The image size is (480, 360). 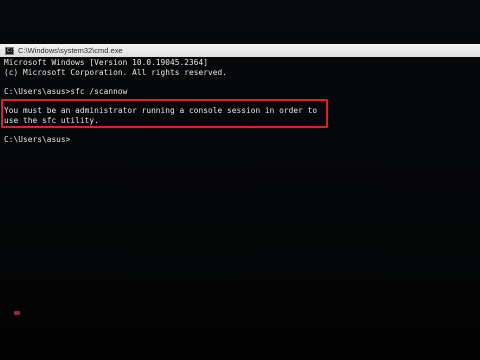 I want to click on cmd-icon: C:\, so click(x=11, y=50).